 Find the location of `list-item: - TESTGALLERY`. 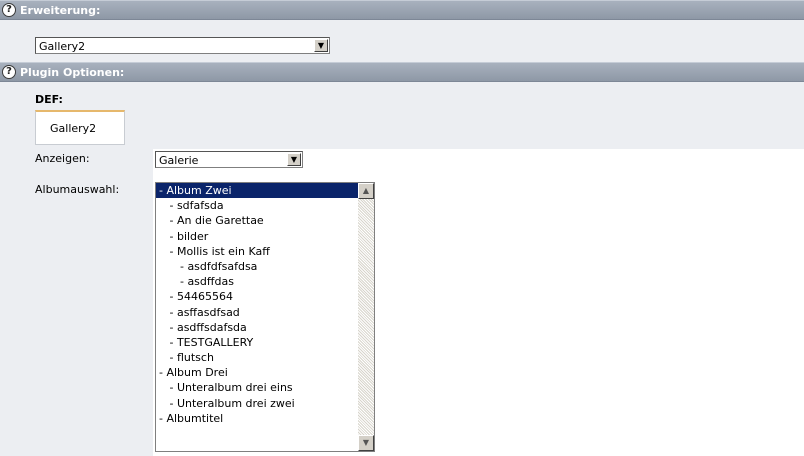

list-item: - TESTGALLERY is located at coordinates (265, 342).